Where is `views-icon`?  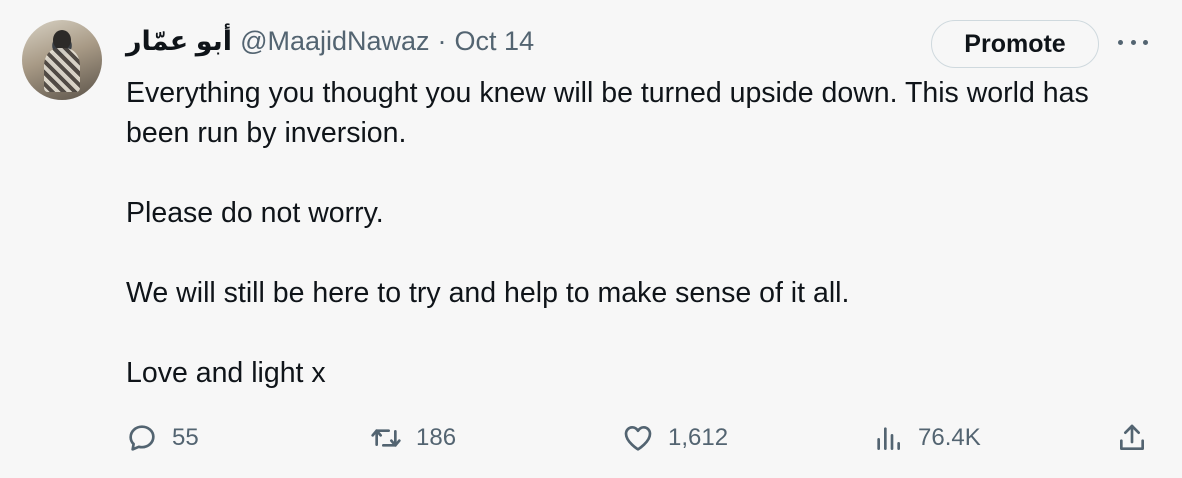 views-icon is located at coordinates (888, 438).